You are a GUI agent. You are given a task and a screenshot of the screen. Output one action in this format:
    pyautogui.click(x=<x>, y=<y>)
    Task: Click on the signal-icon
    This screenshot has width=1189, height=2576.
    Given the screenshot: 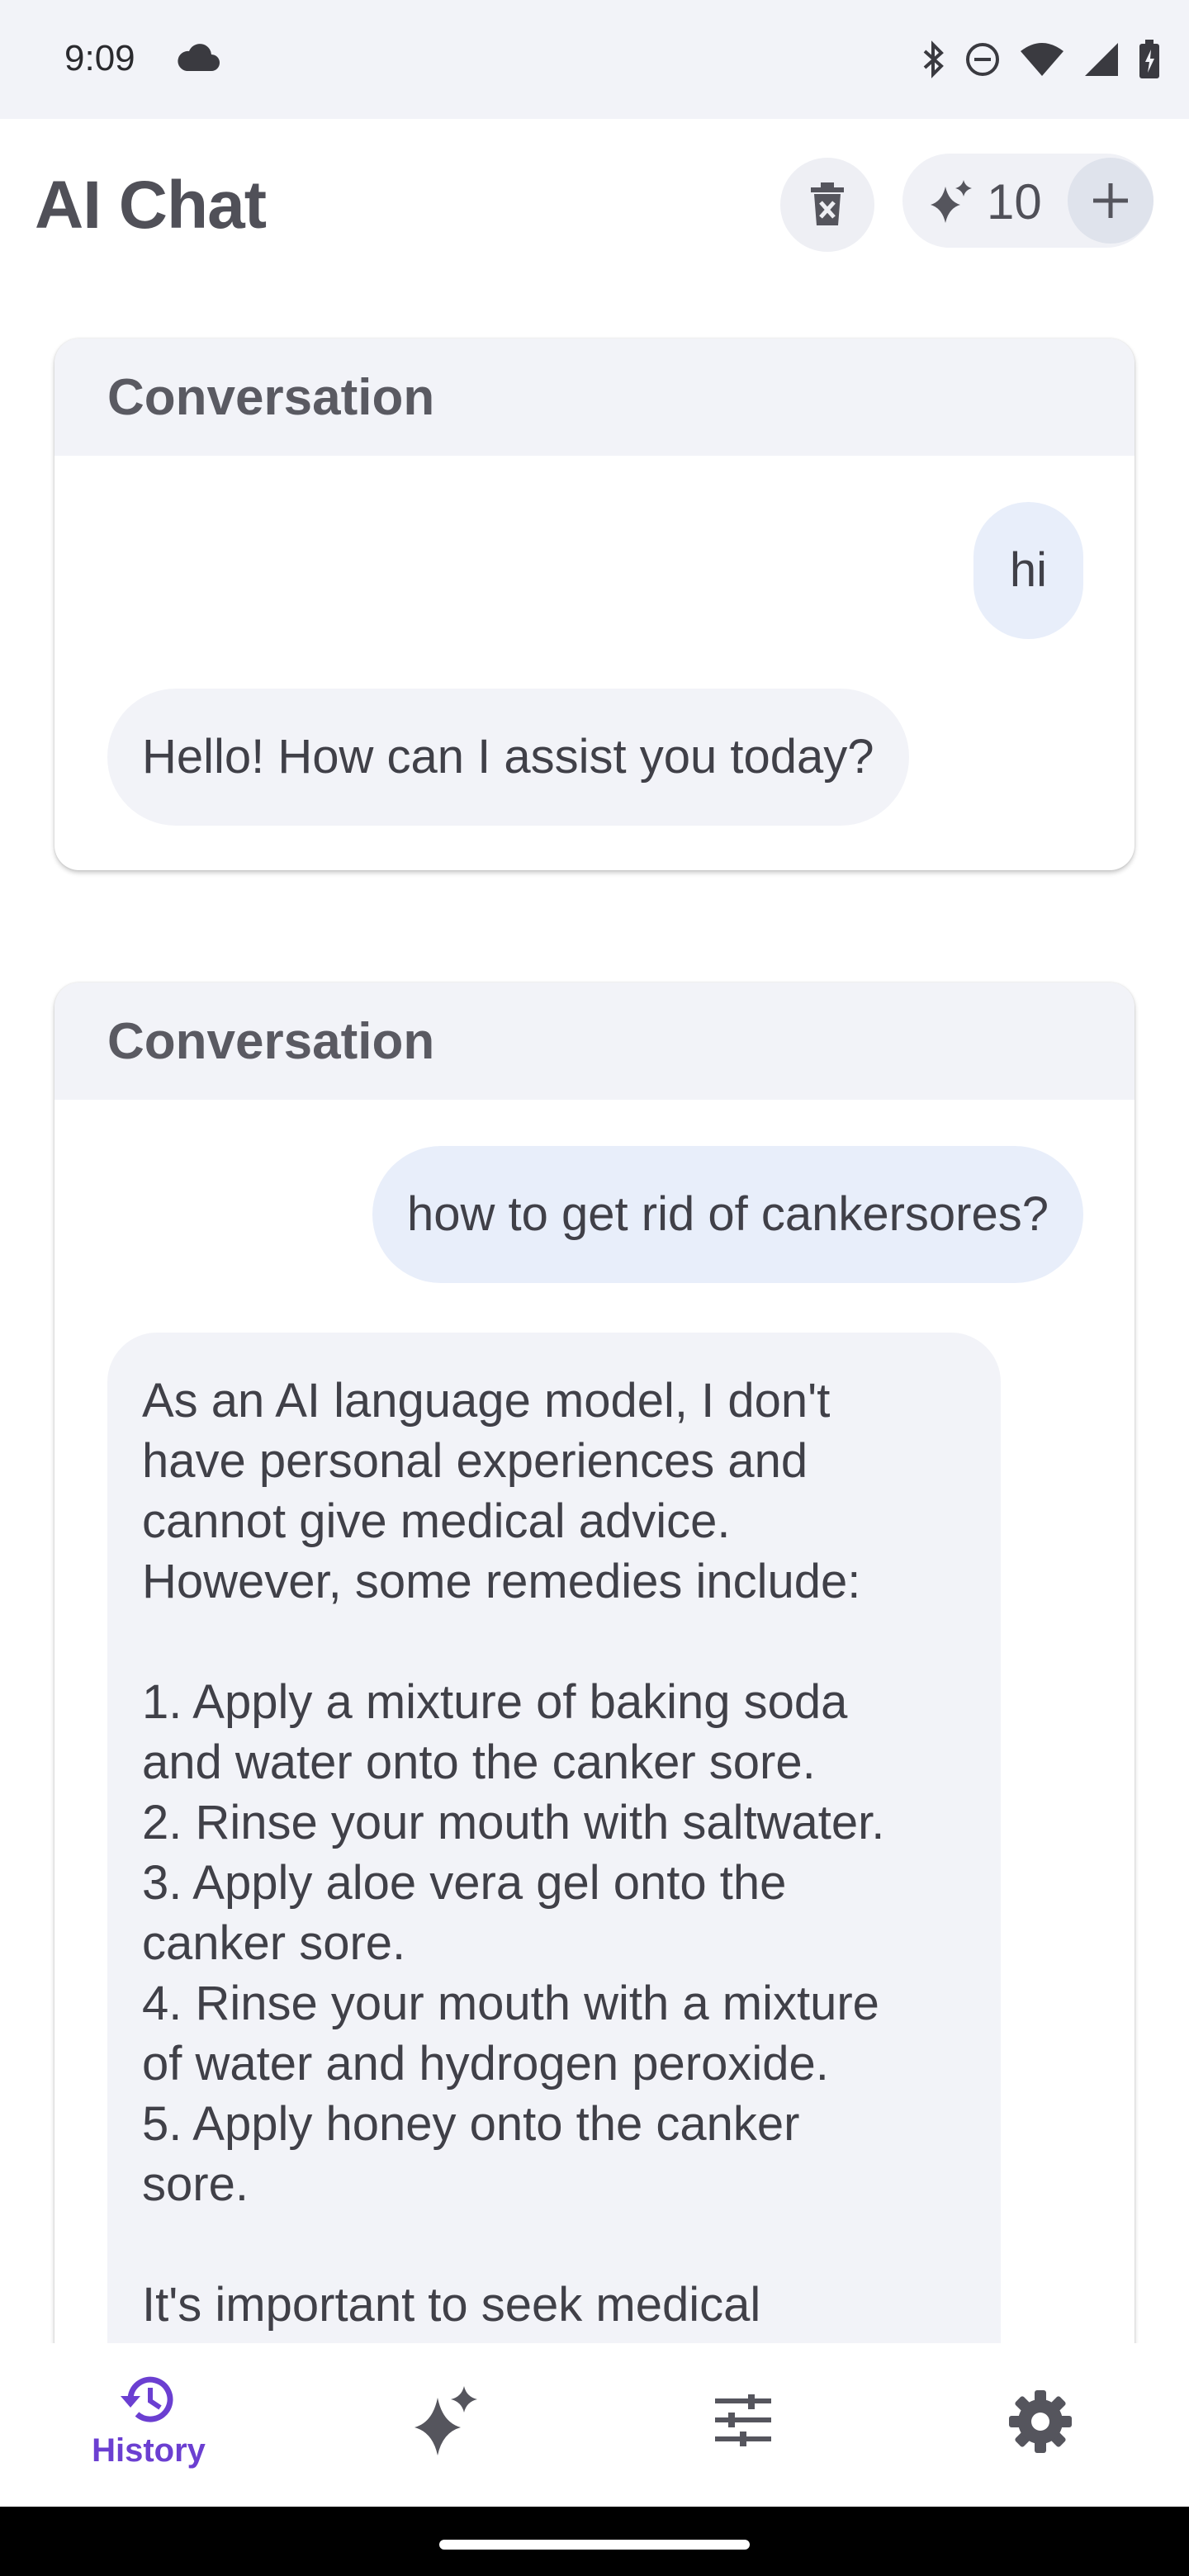 What is the action you would take?
    pyautogui.click(x=1101, y=59)
    